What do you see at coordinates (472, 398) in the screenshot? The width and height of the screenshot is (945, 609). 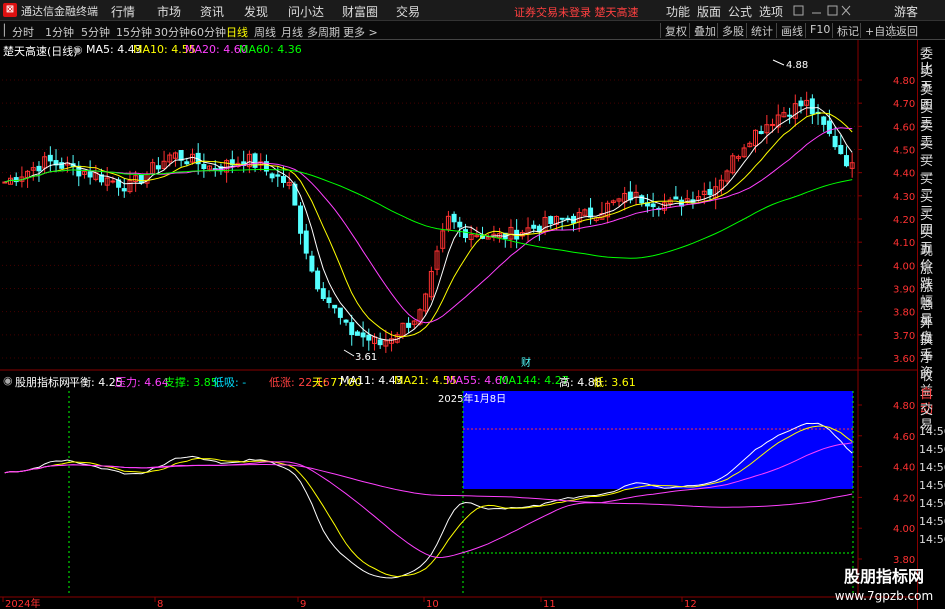 I see `indicator-date-label: 2025年1月8日` at bounding box center [472, 398].